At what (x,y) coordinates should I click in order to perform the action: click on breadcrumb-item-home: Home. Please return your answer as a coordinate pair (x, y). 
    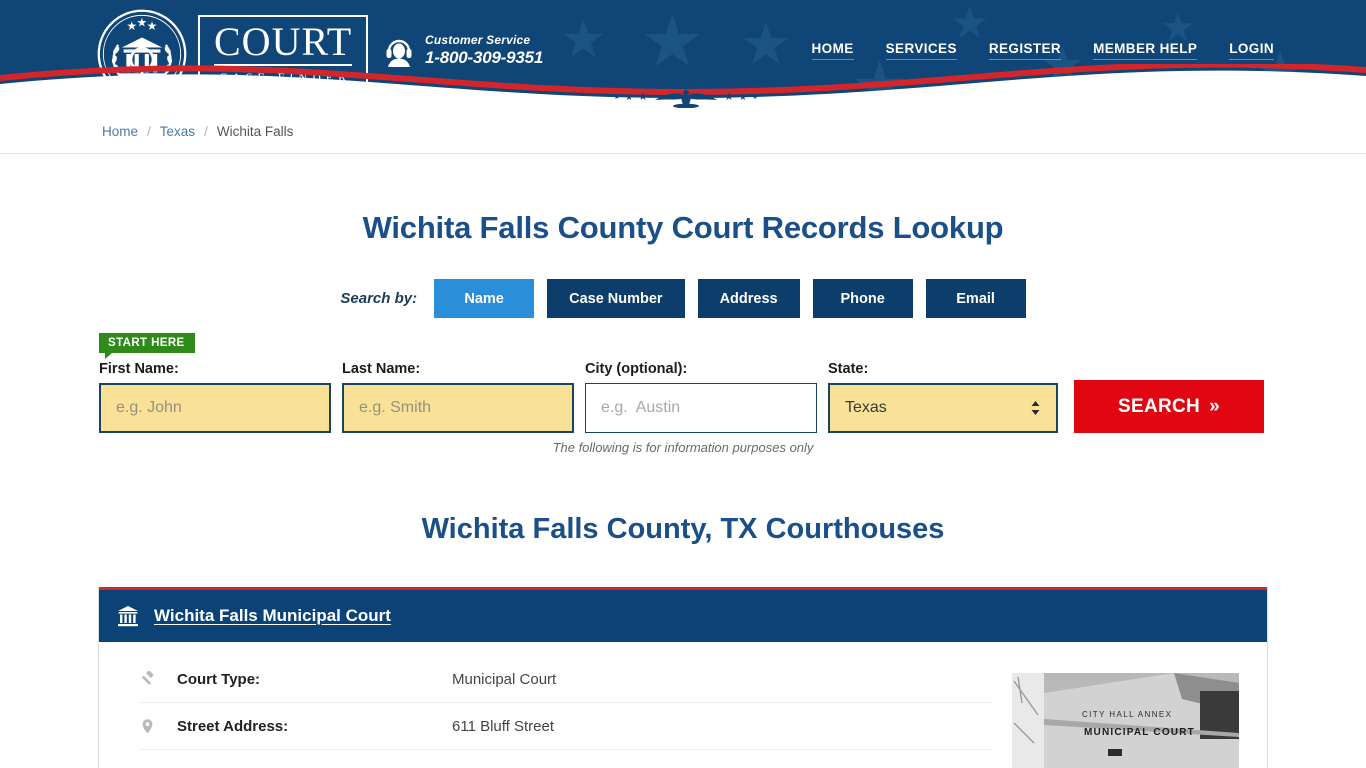
    Looking at the image, I should click on (120, 131).